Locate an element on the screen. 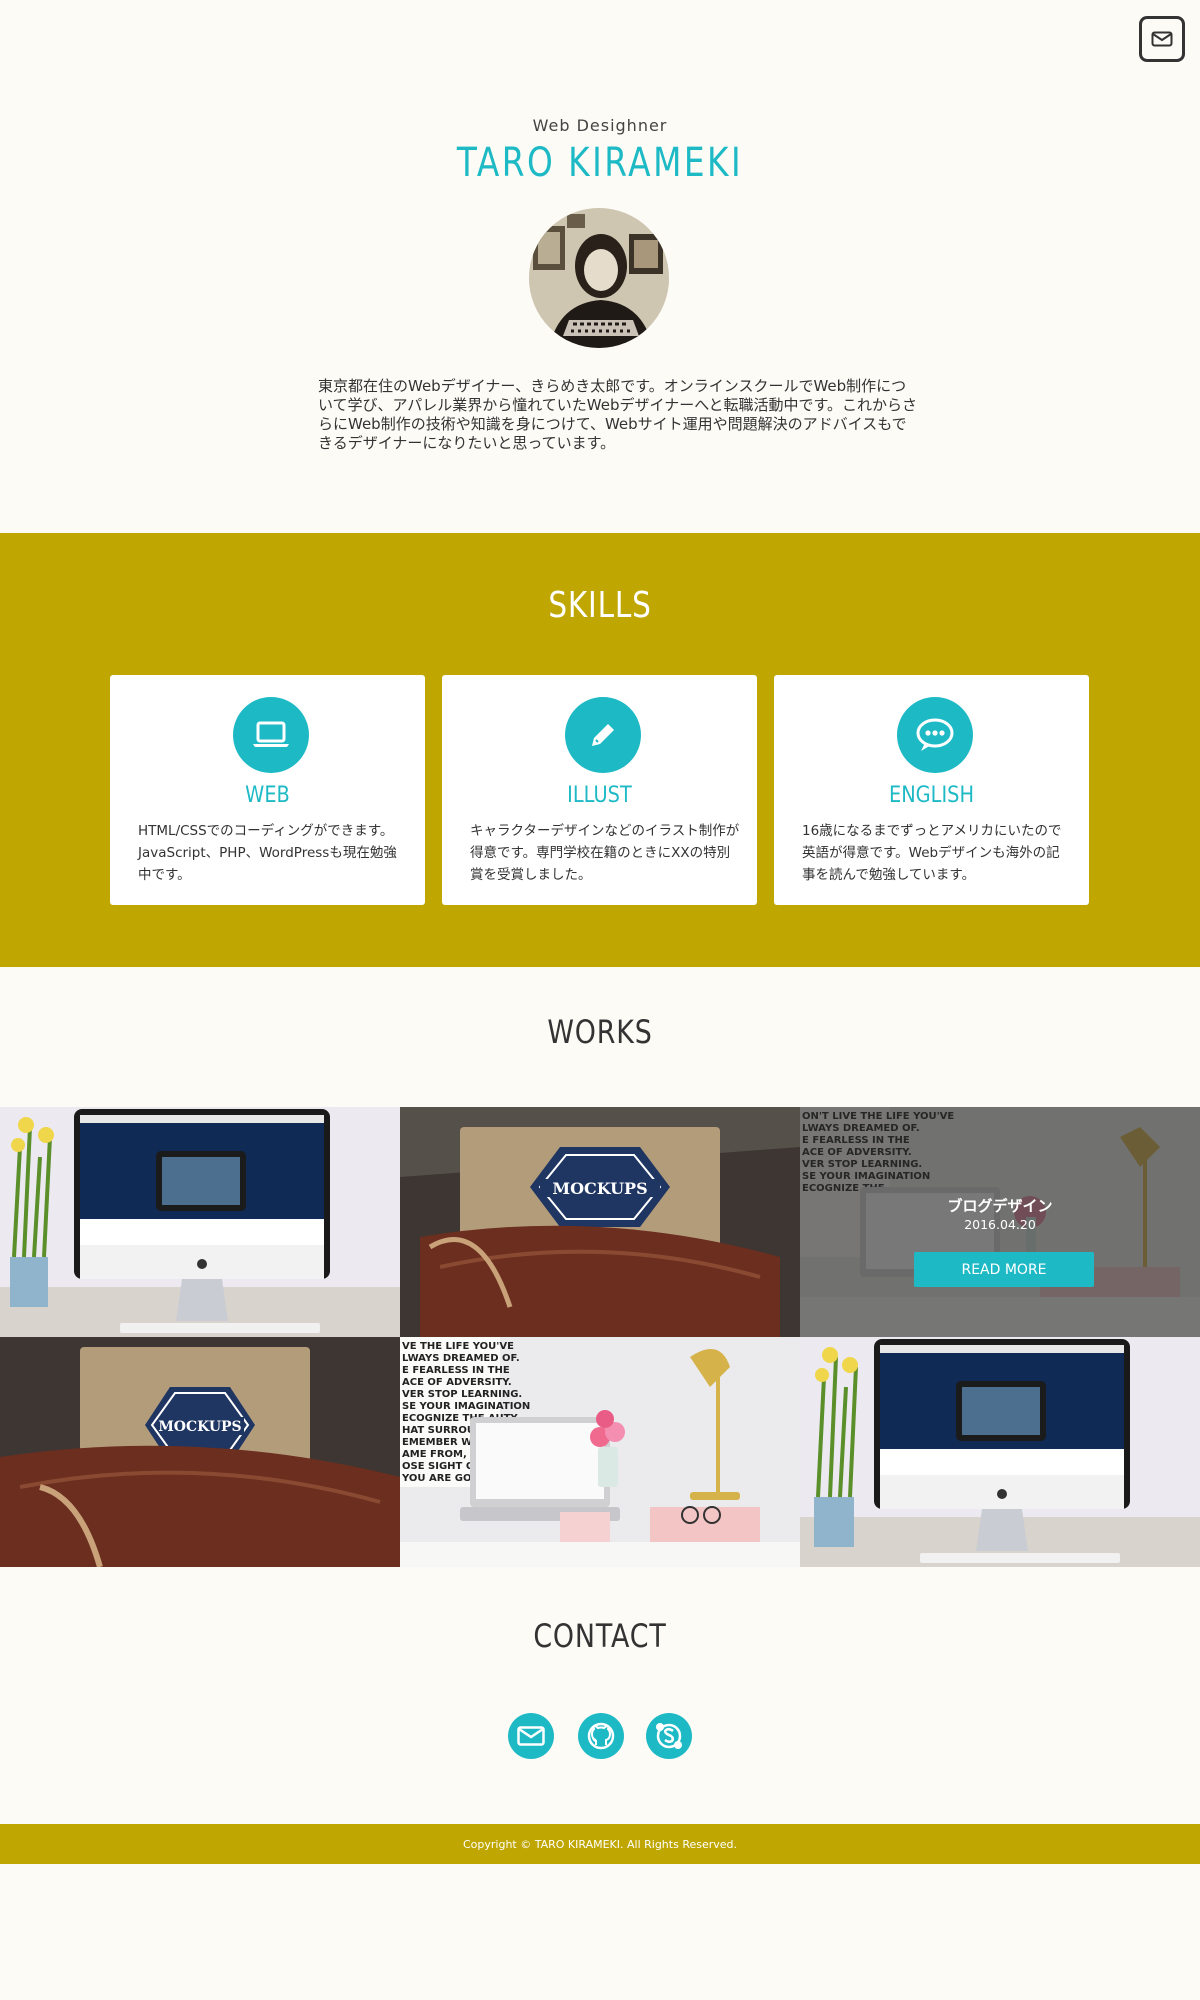 This screenshot has height=2000, width=1200. mail-icon is located at coordinates (531, 1736).